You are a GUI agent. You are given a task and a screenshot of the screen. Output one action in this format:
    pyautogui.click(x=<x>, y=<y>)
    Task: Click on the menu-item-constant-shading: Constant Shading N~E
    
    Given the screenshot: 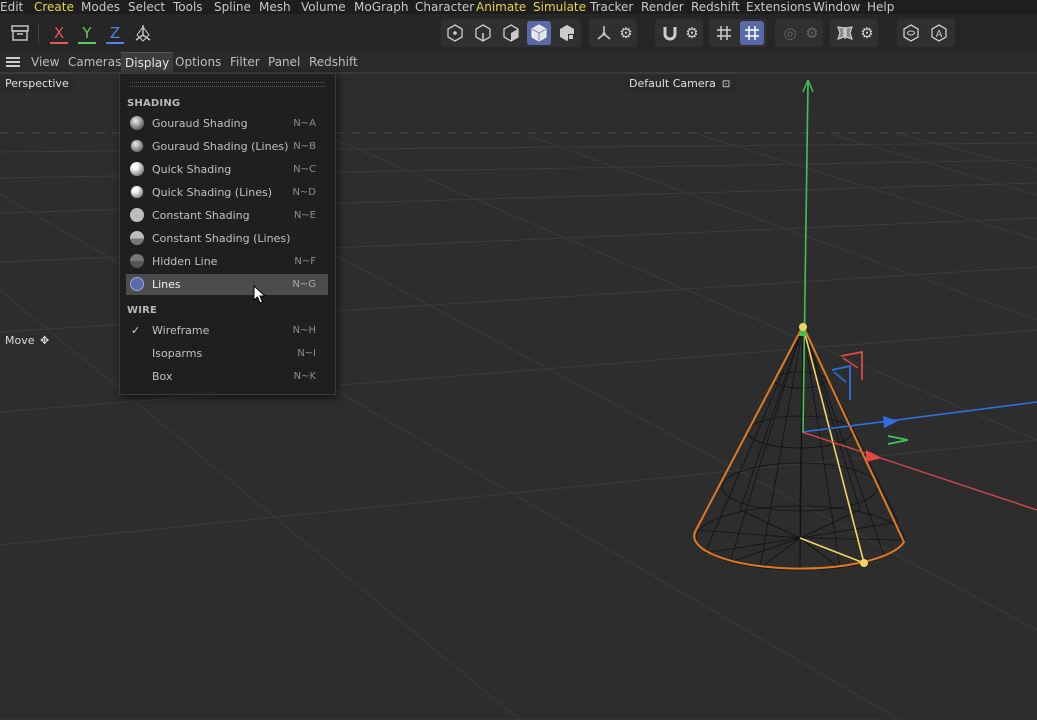 What is the action you would take?
    pyautogui.click(x=227, y=215)
    